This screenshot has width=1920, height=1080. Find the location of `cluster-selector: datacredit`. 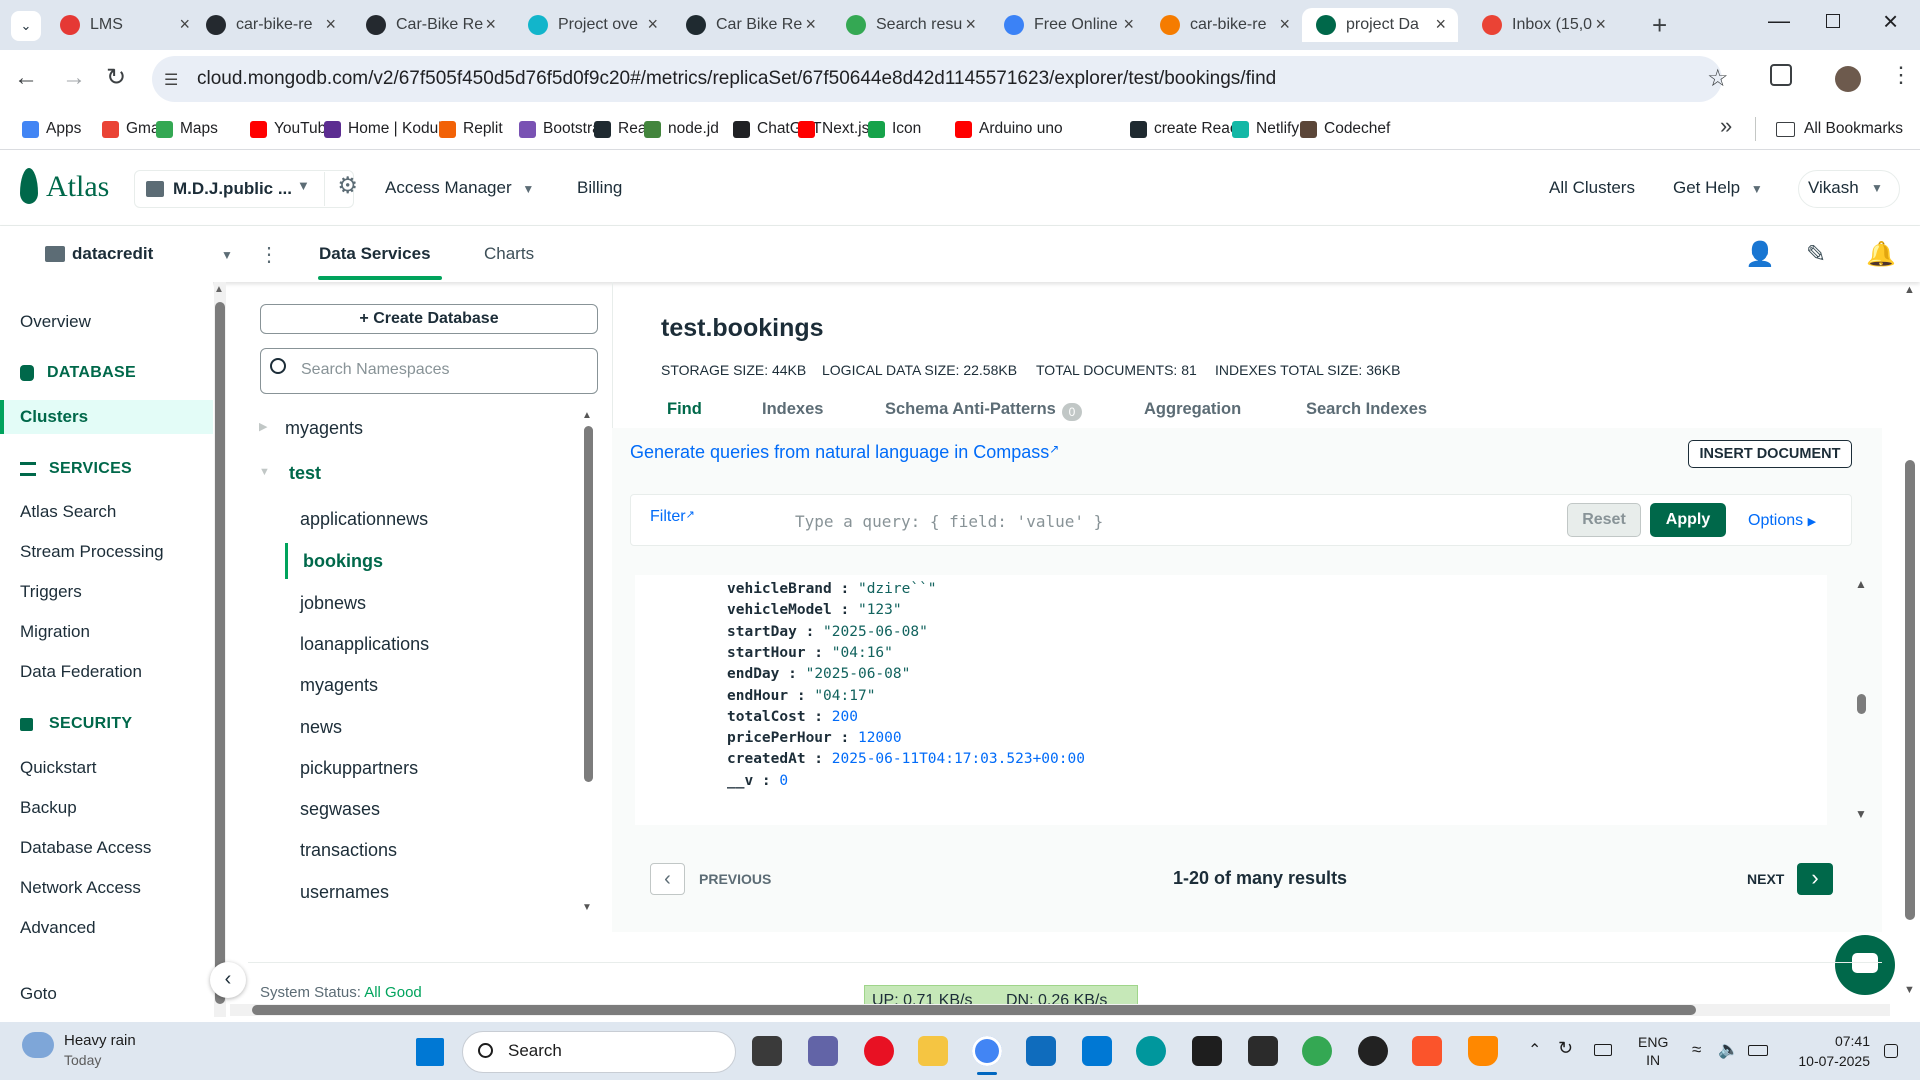

cluster-selector: datacredit is located at coordinates (112, 254).